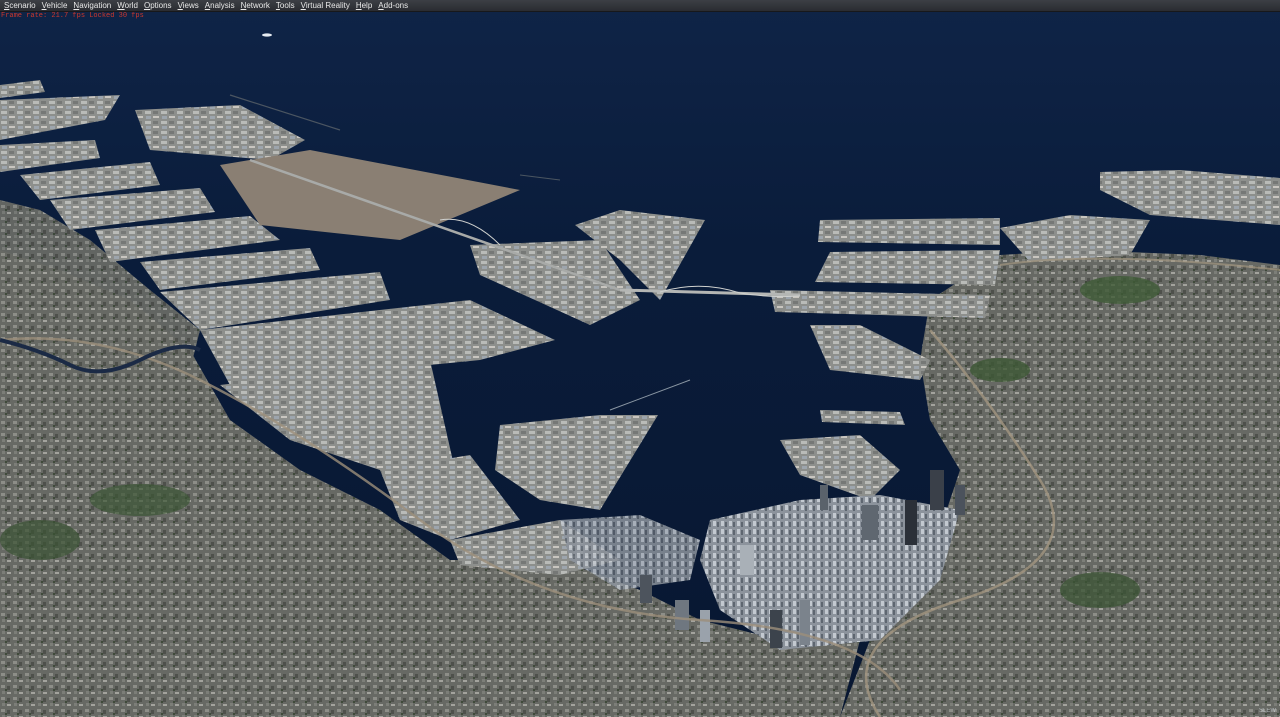  Describe the element at coordinates (94, 6) in the screenshot. I see `menu-navigation: Navigation` at that location.